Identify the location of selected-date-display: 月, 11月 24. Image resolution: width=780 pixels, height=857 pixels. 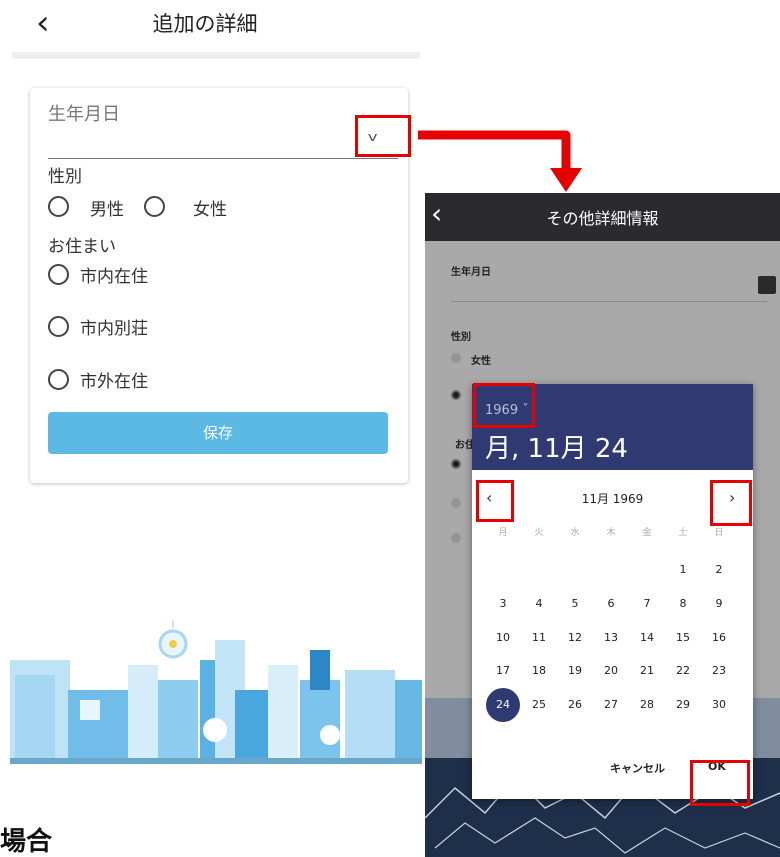
(556, 449).